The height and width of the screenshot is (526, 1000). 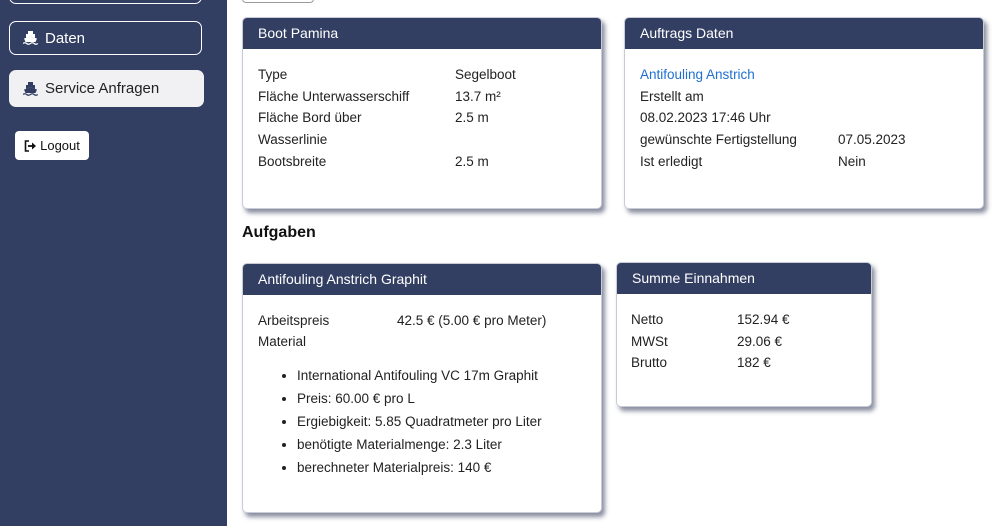 What do you see at coordinates (422, 33) in the screenshot?
I see `boat-card-title: Boot Pamina` at bounding box center [422, 33].